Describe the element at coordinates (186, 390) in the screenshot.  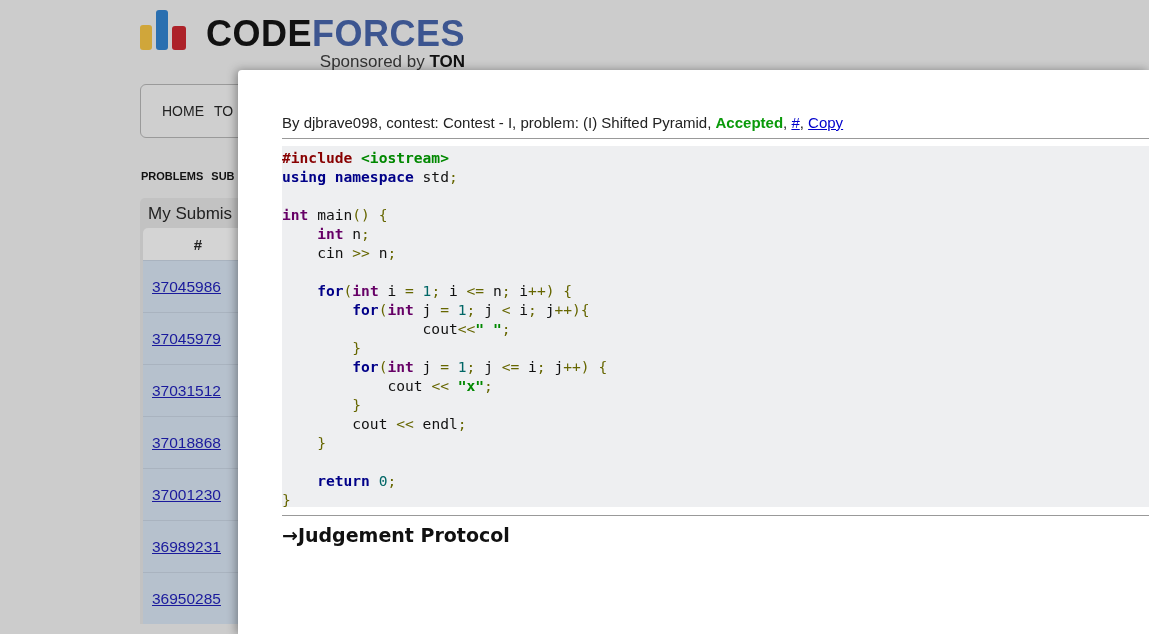
I see `submission-link: 37031512` at that location.